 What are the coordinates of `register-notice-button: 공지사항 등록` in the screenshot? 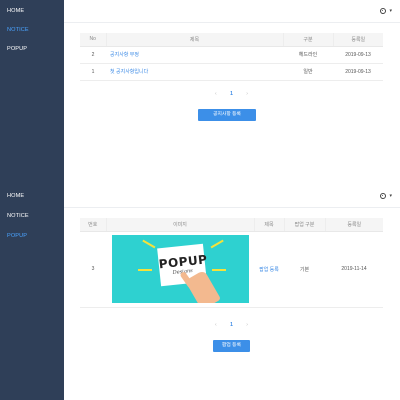 It's located at (227, 115).